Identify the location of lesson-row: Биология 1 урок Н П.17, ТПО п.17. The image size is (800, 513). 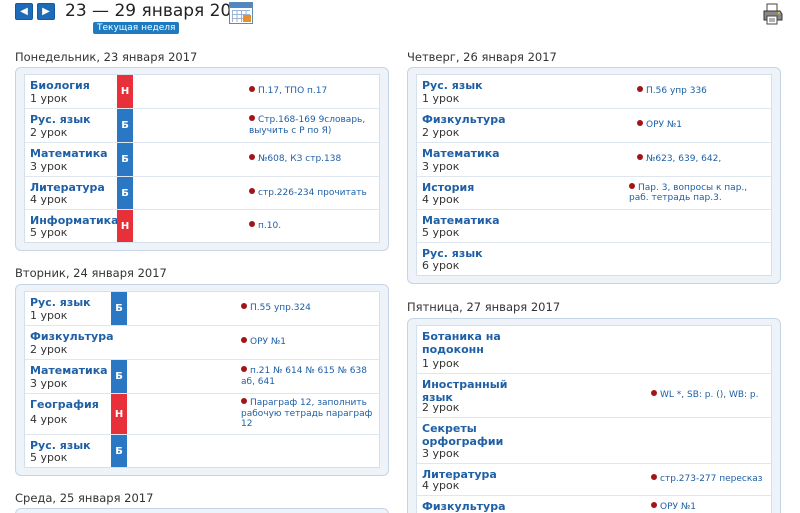
(202, 92).